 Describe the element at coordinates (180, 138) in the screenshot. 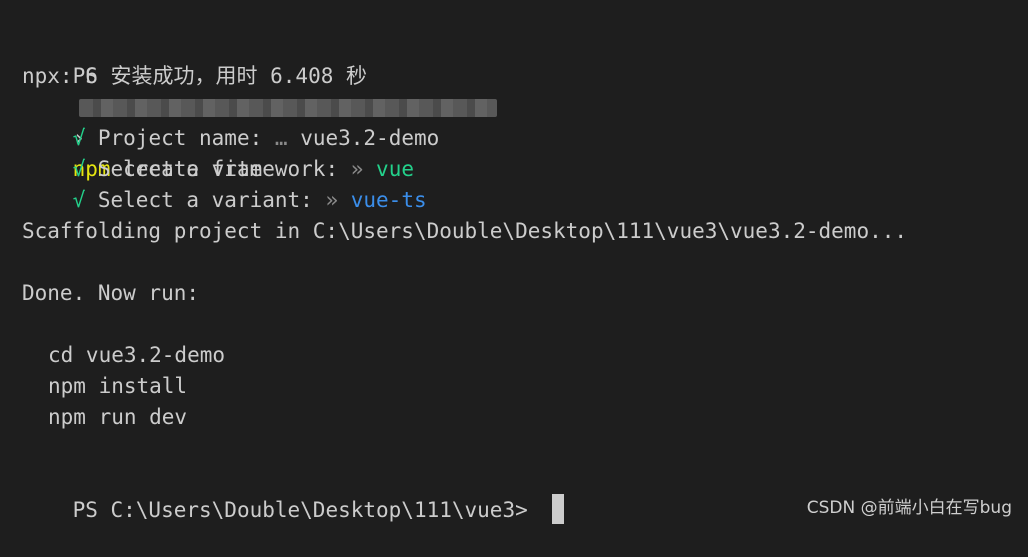

I see `project-name-label: Project name:` at that location.